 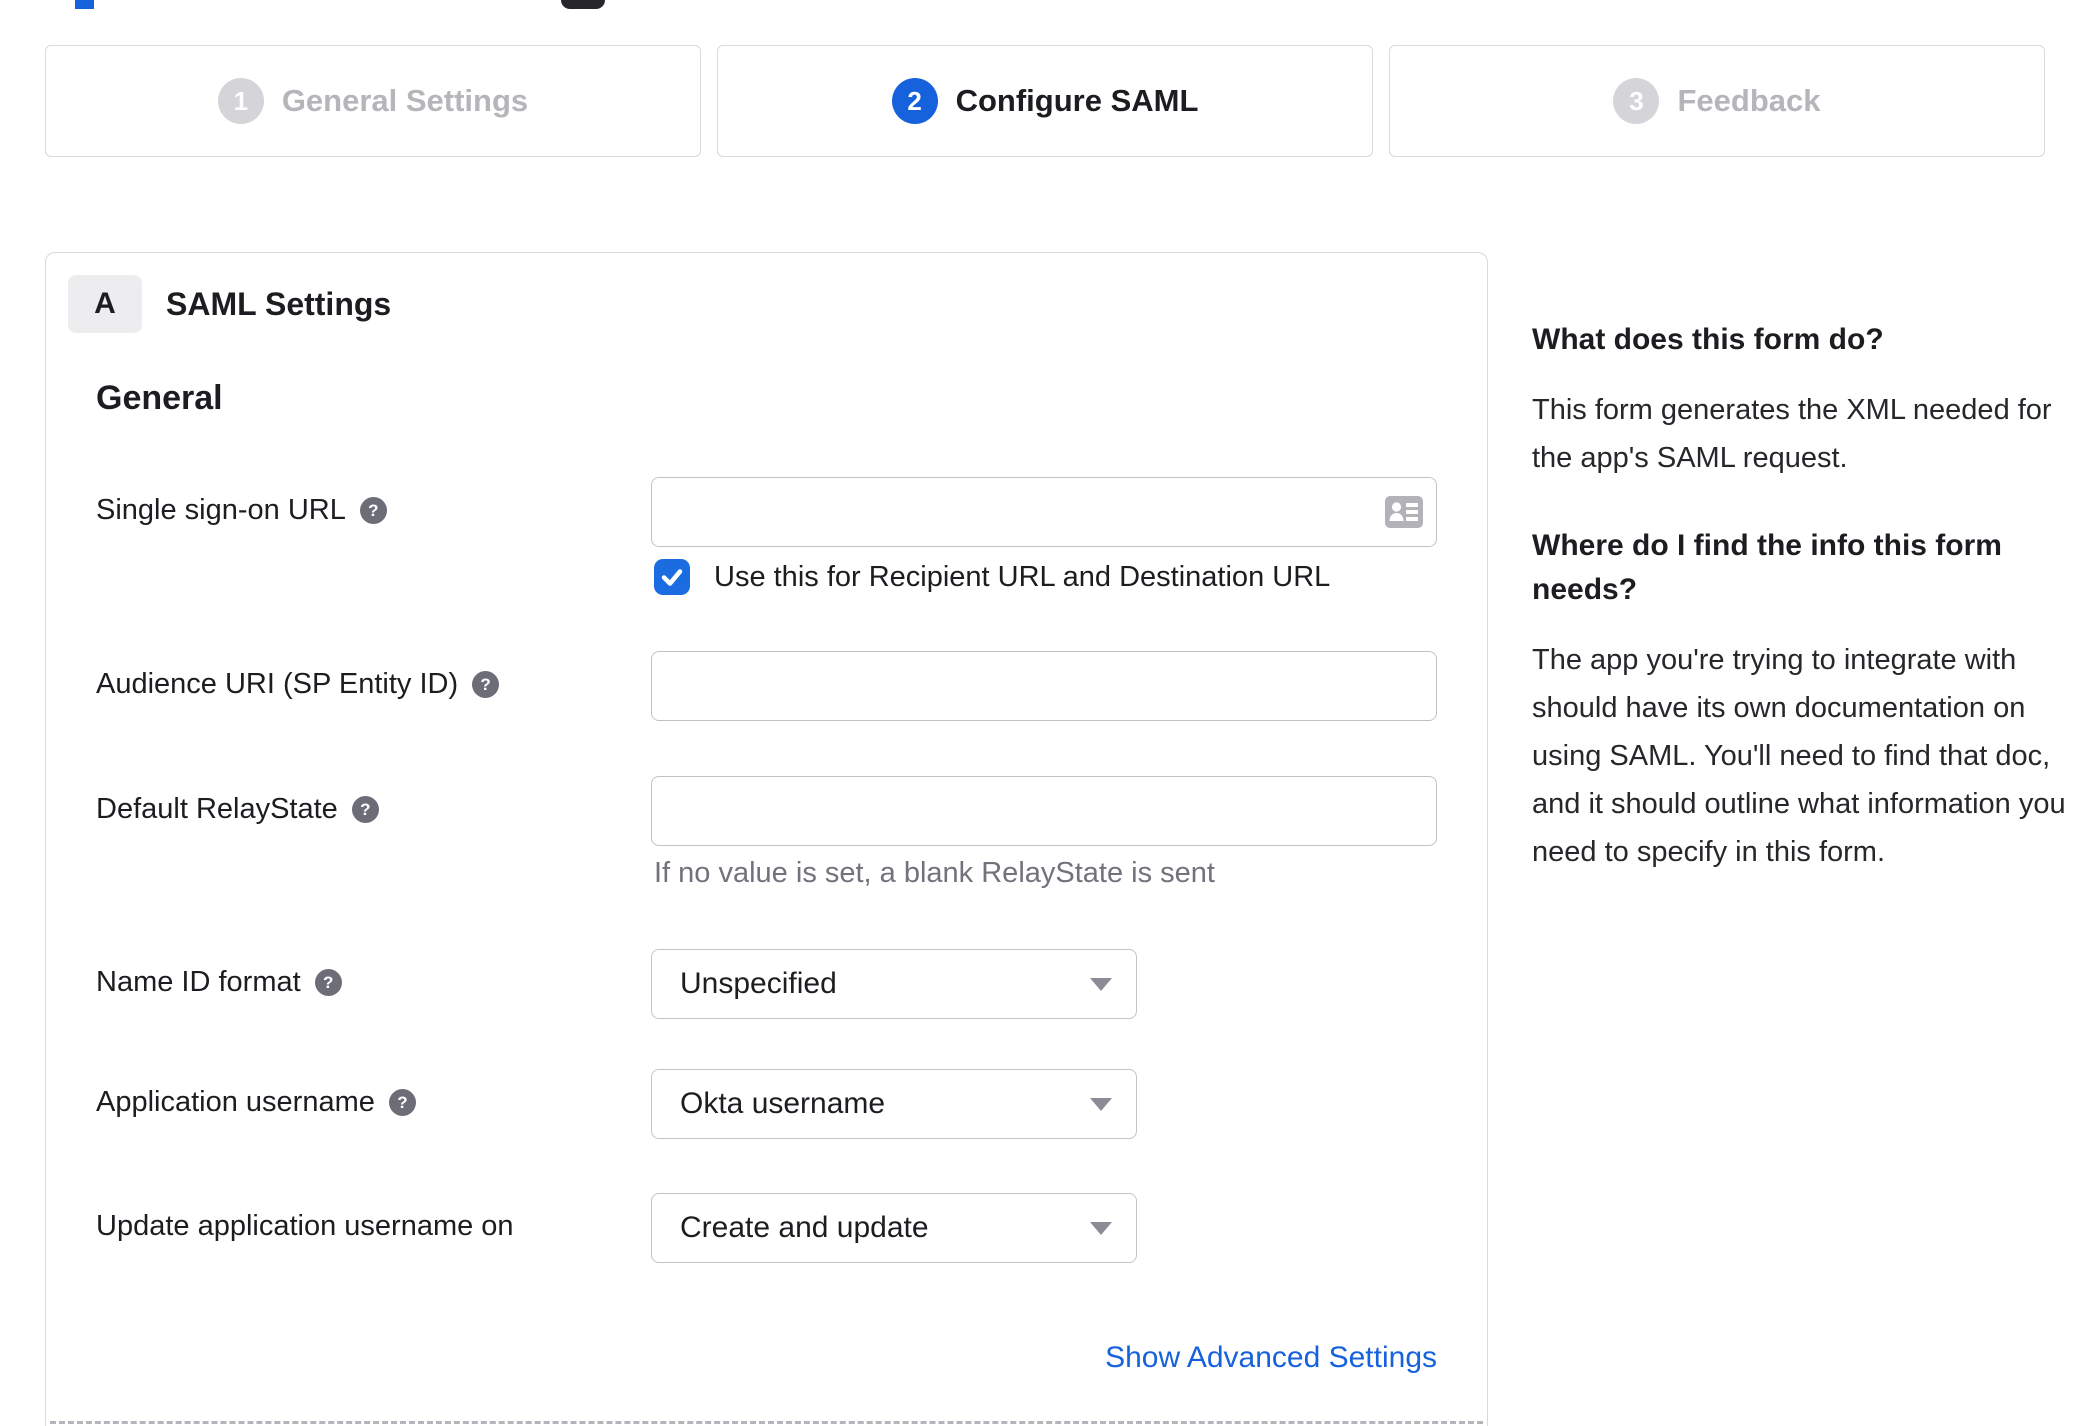 I want to click on name-id-format-label-cell: Name ID format ?, so click(x=373, y=974).